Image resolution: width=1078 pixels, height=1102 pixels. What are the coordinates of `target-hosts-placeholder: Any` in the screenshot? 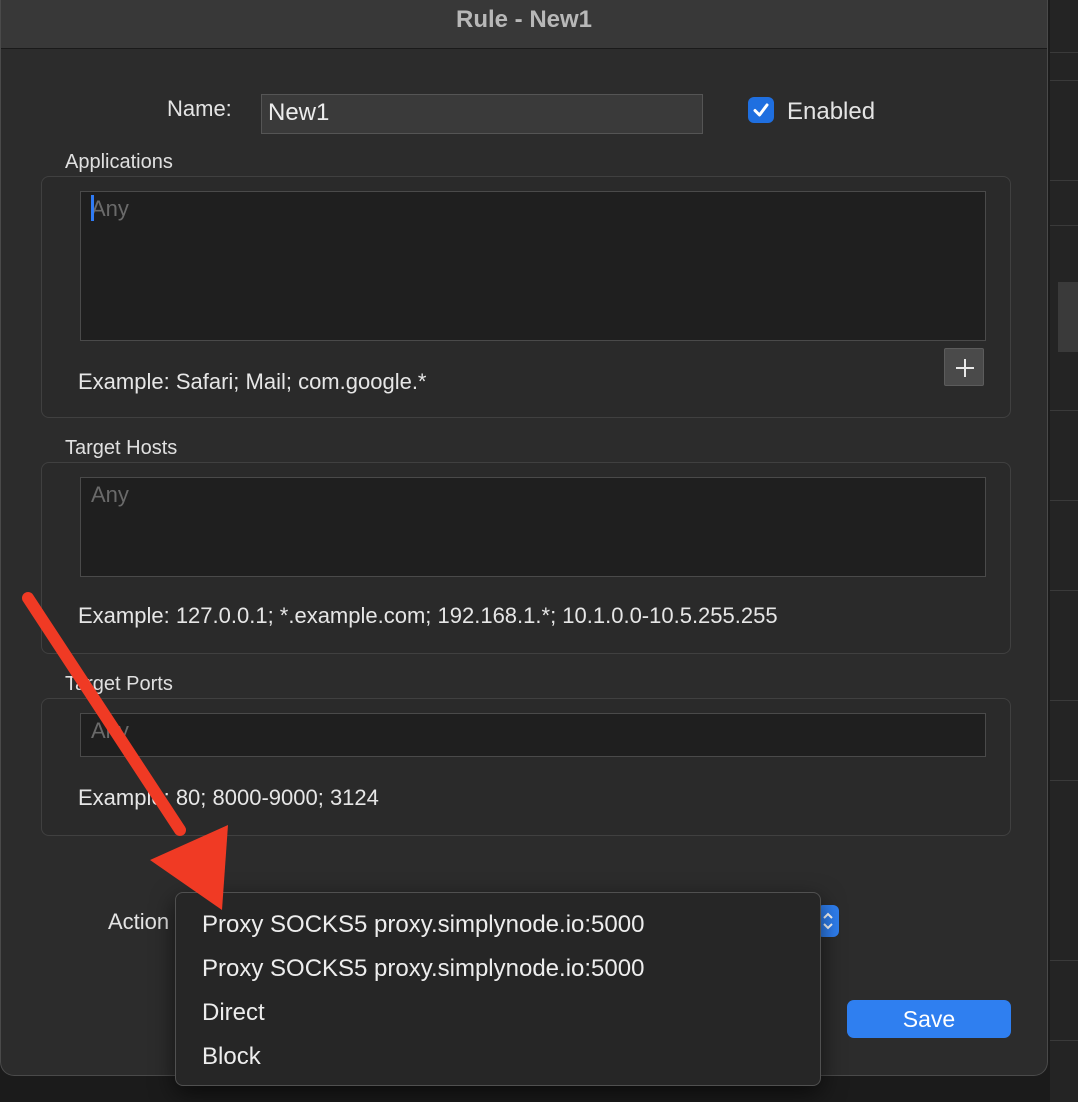 It's located at (110, 494).